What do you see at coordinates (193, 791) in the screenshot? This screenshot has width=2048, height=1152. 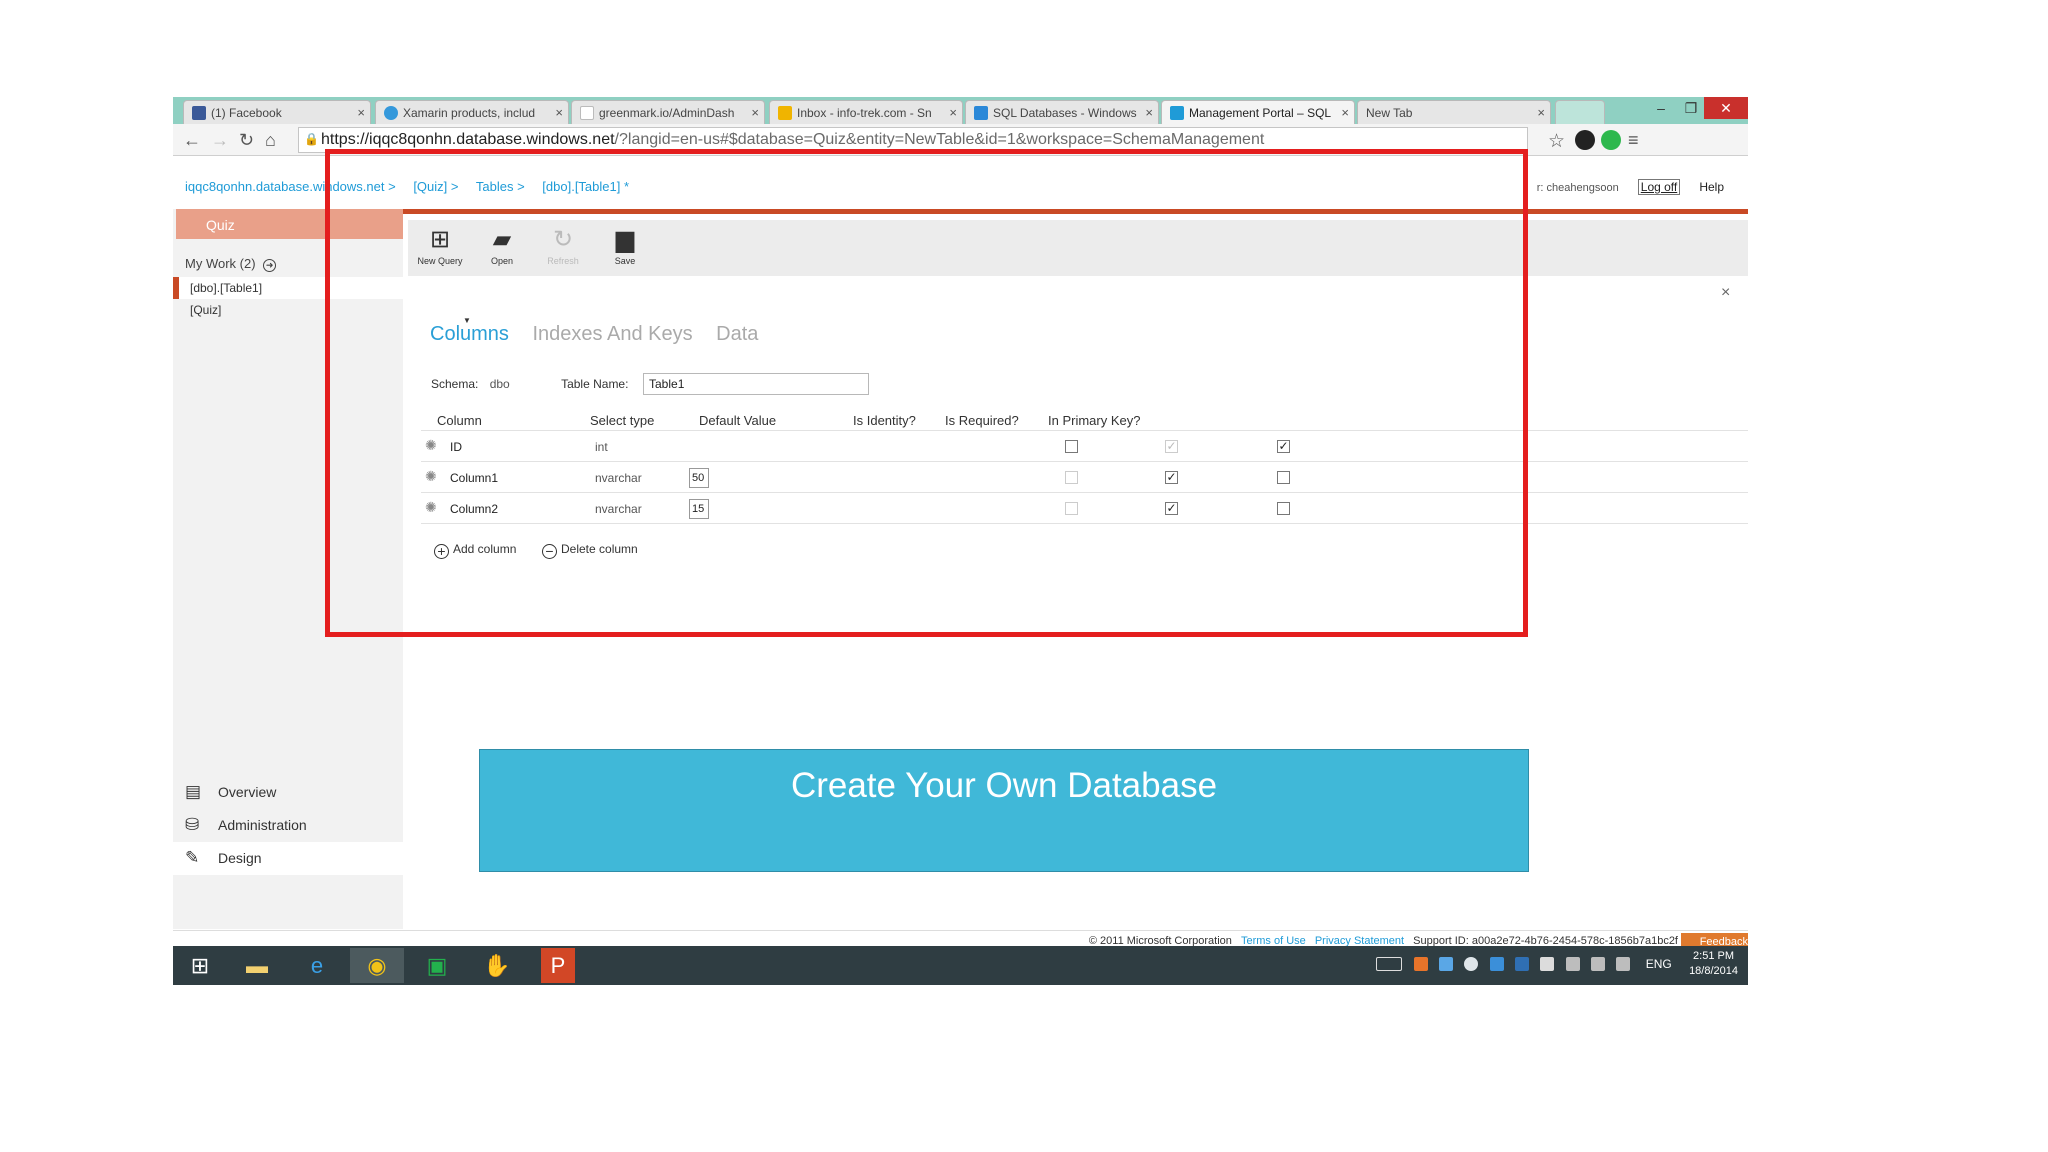 I see `overview-icon: ▤` at bounding box center [193, 791].